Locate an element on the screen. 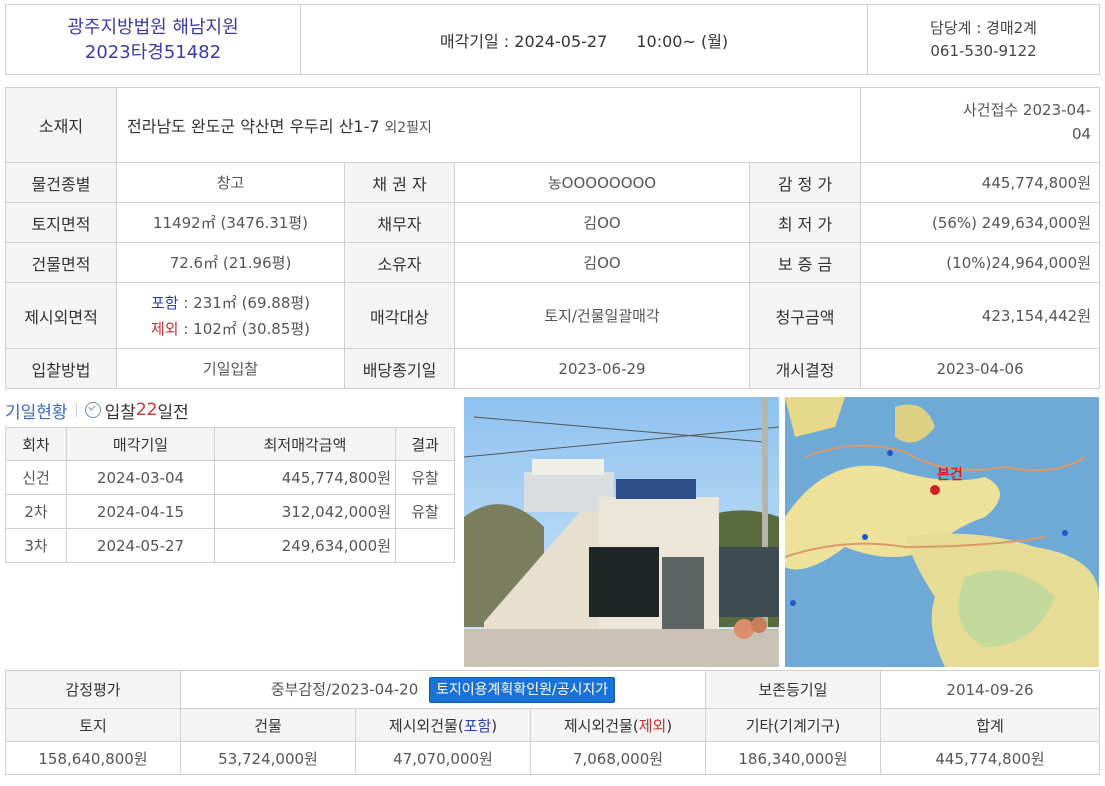 Image resolution: width=1105 pixels, height=786 pixels. table-row: 2차 2024-04-15 312,042,000원 유찰 is located at coordinates (230, 511).